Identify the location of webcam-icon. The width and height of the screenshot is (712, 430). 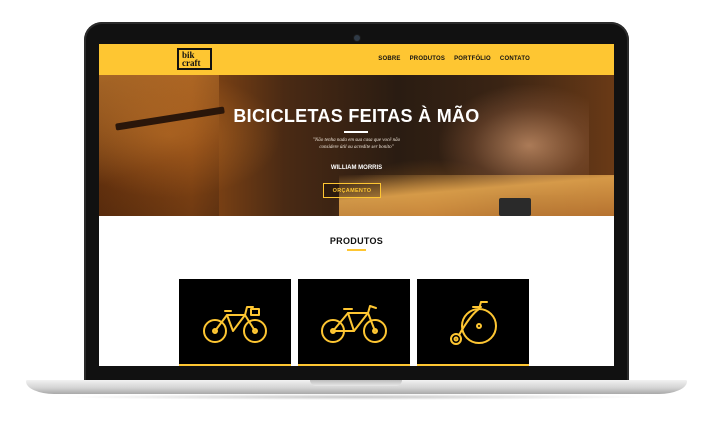
(357, 38).